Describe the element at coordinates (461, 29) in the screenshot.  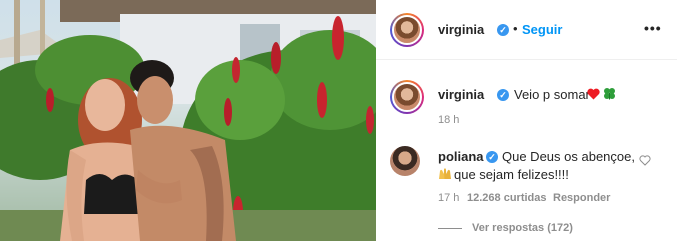
I see `author-username: virginia` at that location.